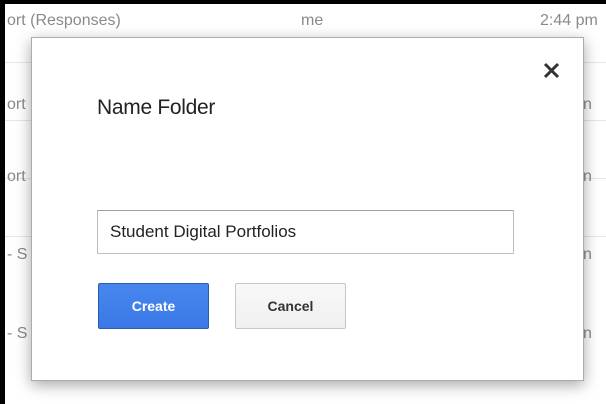  I want to click on create-button: Create, so click(153, 306).